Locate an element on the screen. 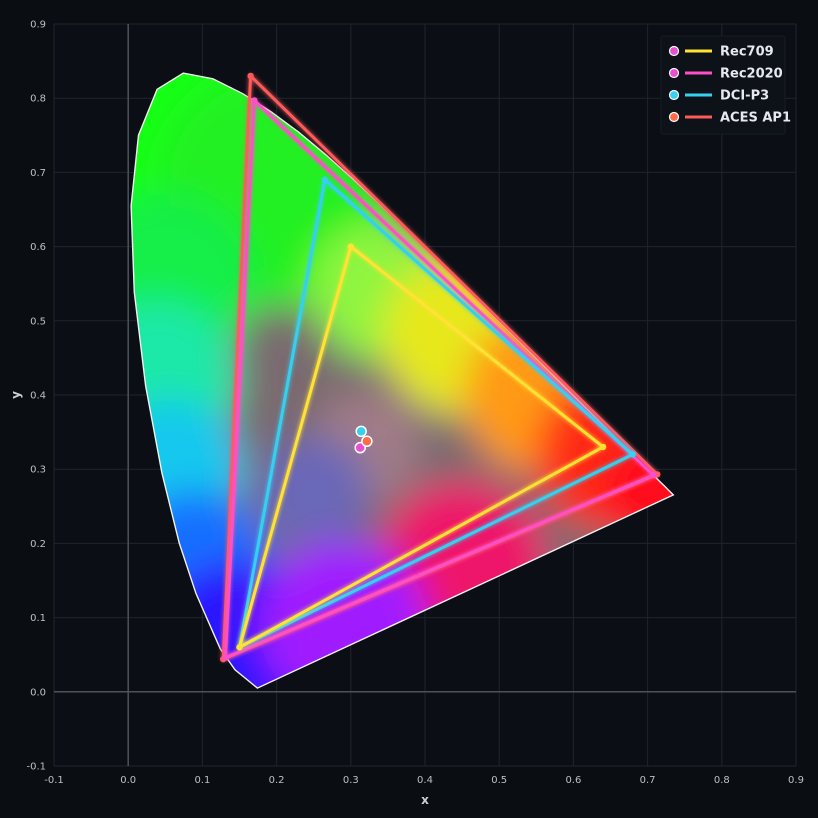 This screenshot has width=818, height=818. x-tick-label: 0.7 is located at coordinates (648, 780).